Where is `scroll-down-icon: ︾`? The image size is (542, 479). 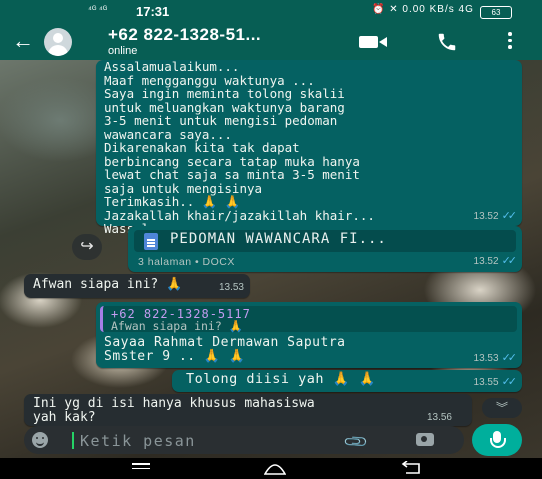
scroll-down-icon: ︾ is located at coordinates (502, 408).